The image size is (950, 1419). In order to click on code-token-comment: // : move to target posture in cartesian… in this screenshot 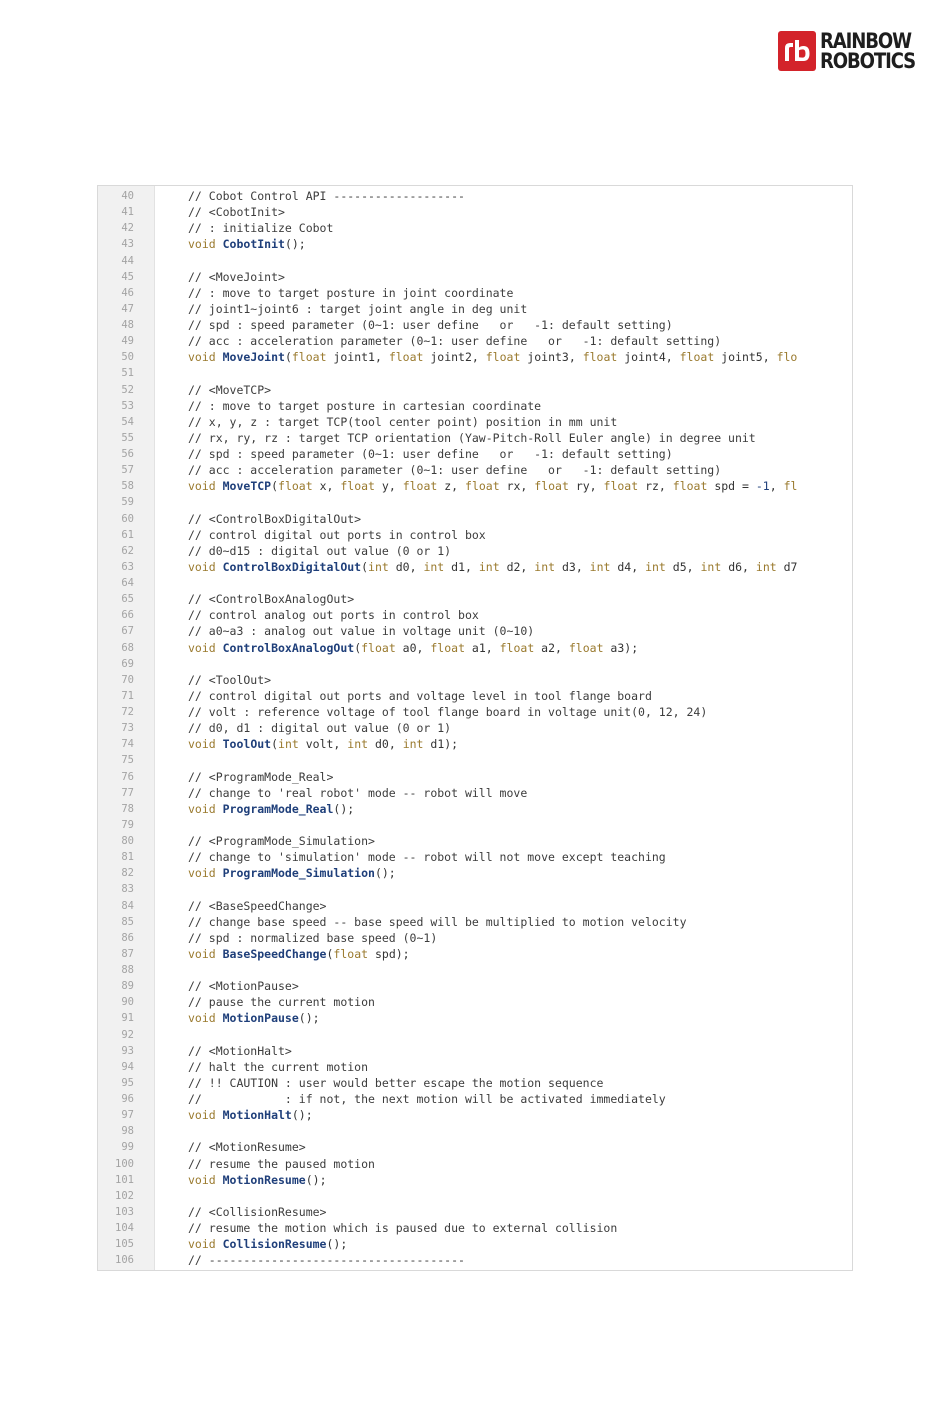, I will do `click(365, 405)`.